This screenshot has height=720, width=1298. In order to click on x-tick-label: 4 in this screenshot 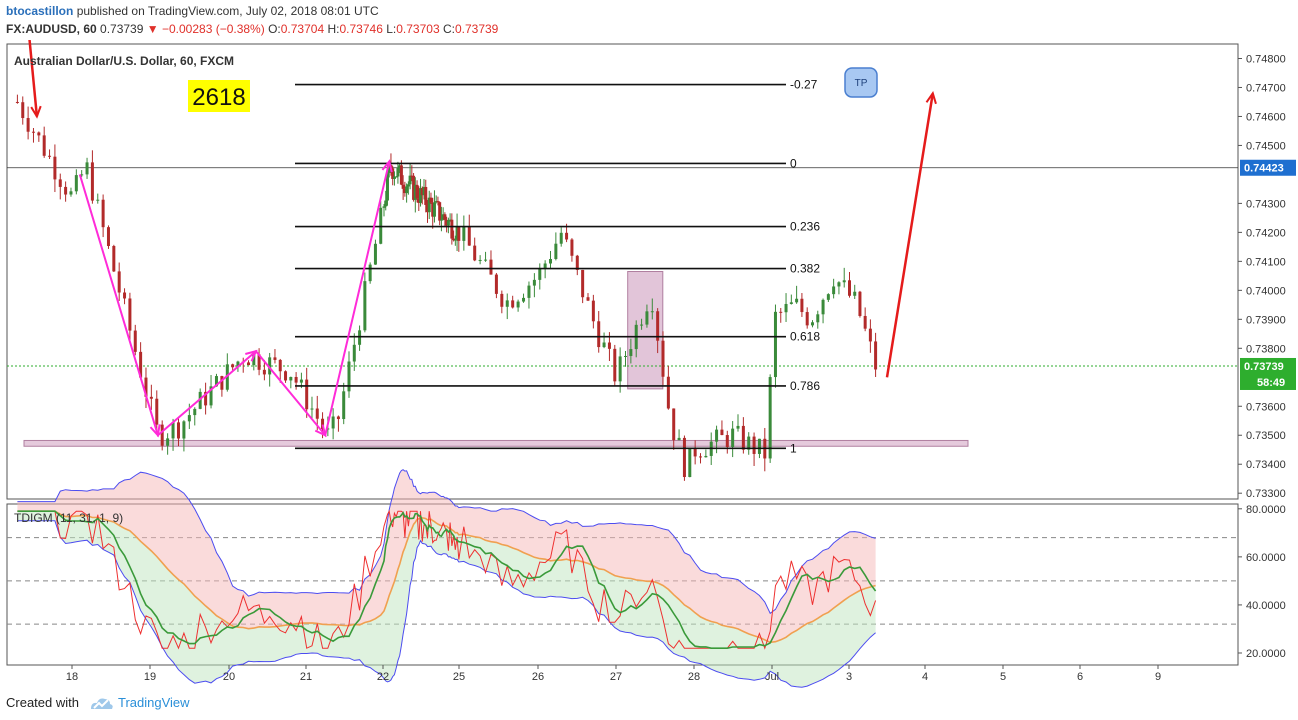, I will do `click(925, 677)`.